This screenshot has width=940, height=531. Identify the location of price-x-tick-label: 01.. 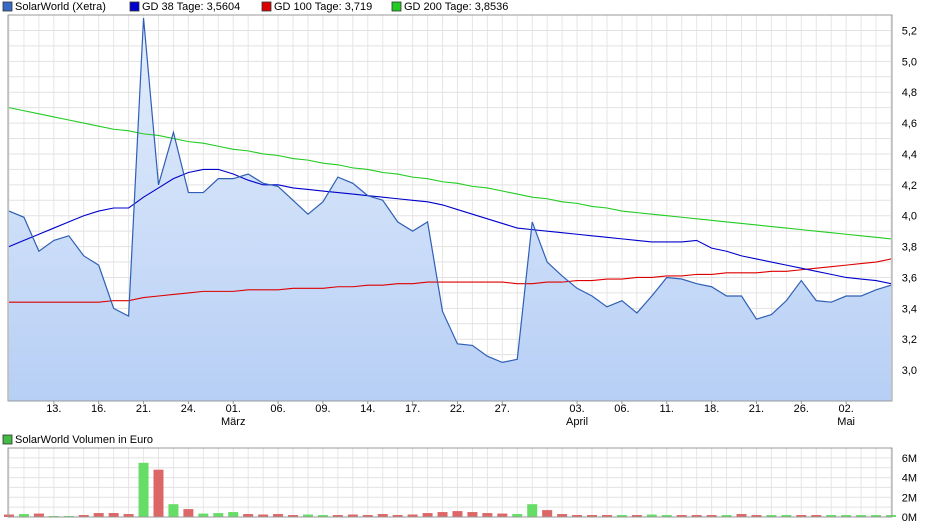
(233, 409).